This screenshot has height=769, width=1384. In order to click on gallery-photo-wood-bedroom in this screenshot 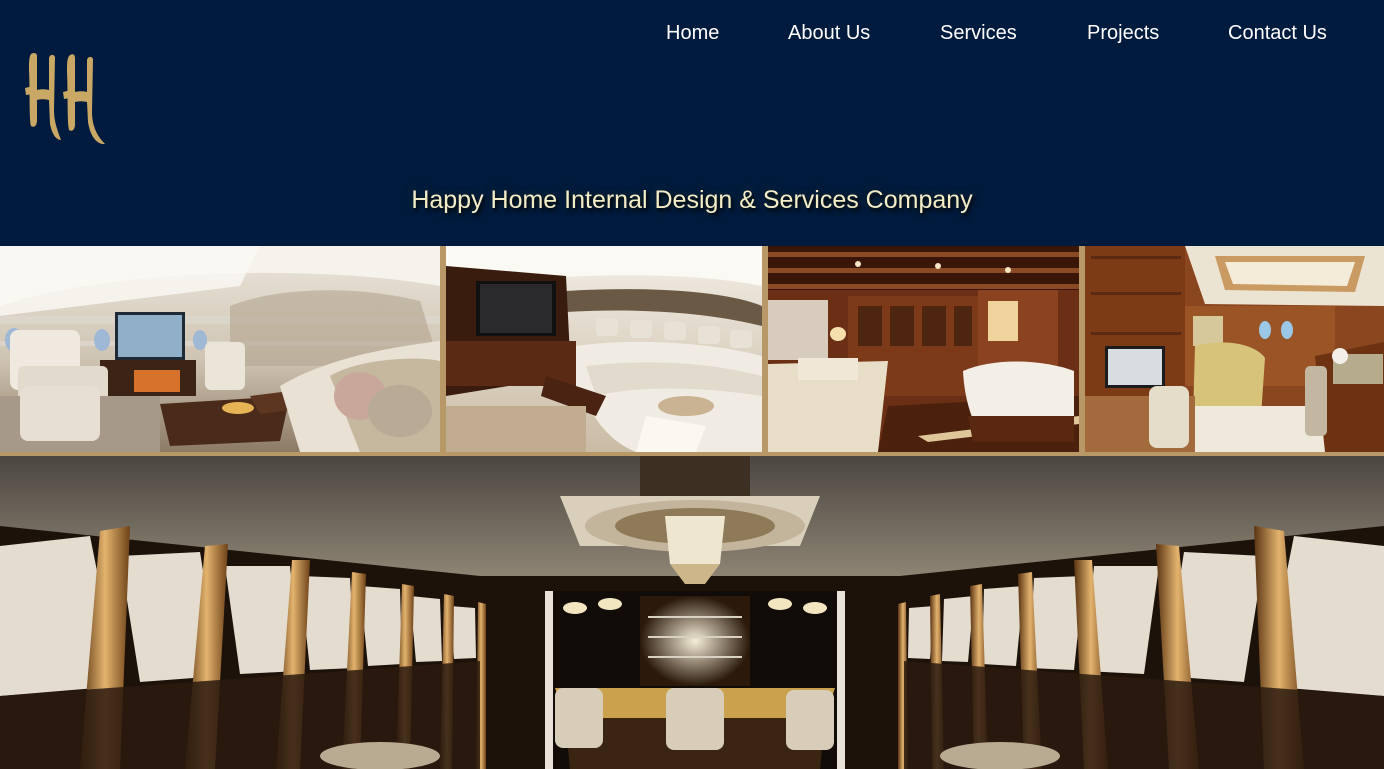, I will do `click(923, 349)`.